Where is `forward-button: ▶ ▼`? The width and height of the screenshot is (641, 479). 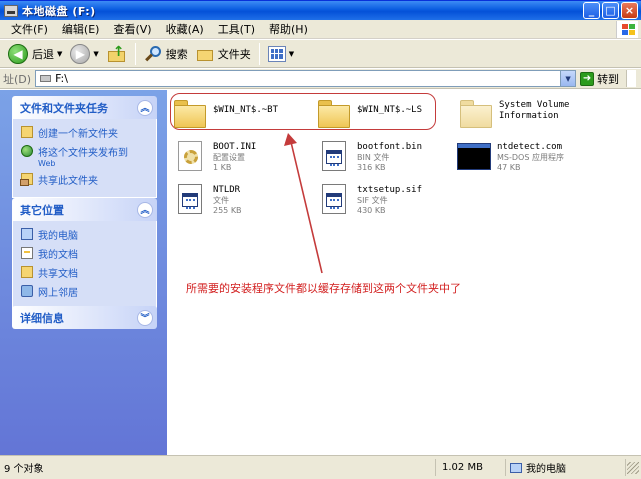
forward-button: ▶ ▼ is located at coordinates (84, 54).